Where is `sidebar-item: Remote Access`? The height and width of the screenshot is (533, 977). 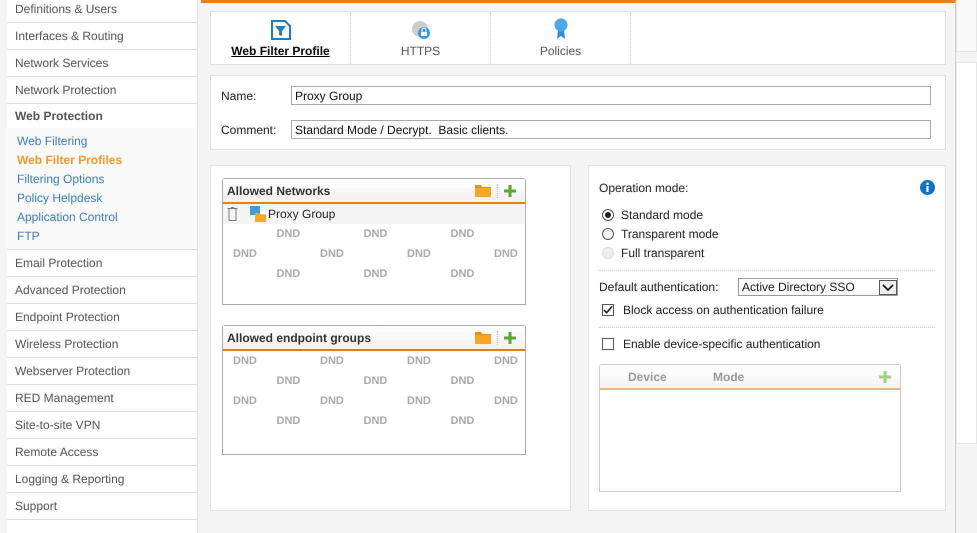 sidebar-item: Remote Access is located at coordinates (102, 452).